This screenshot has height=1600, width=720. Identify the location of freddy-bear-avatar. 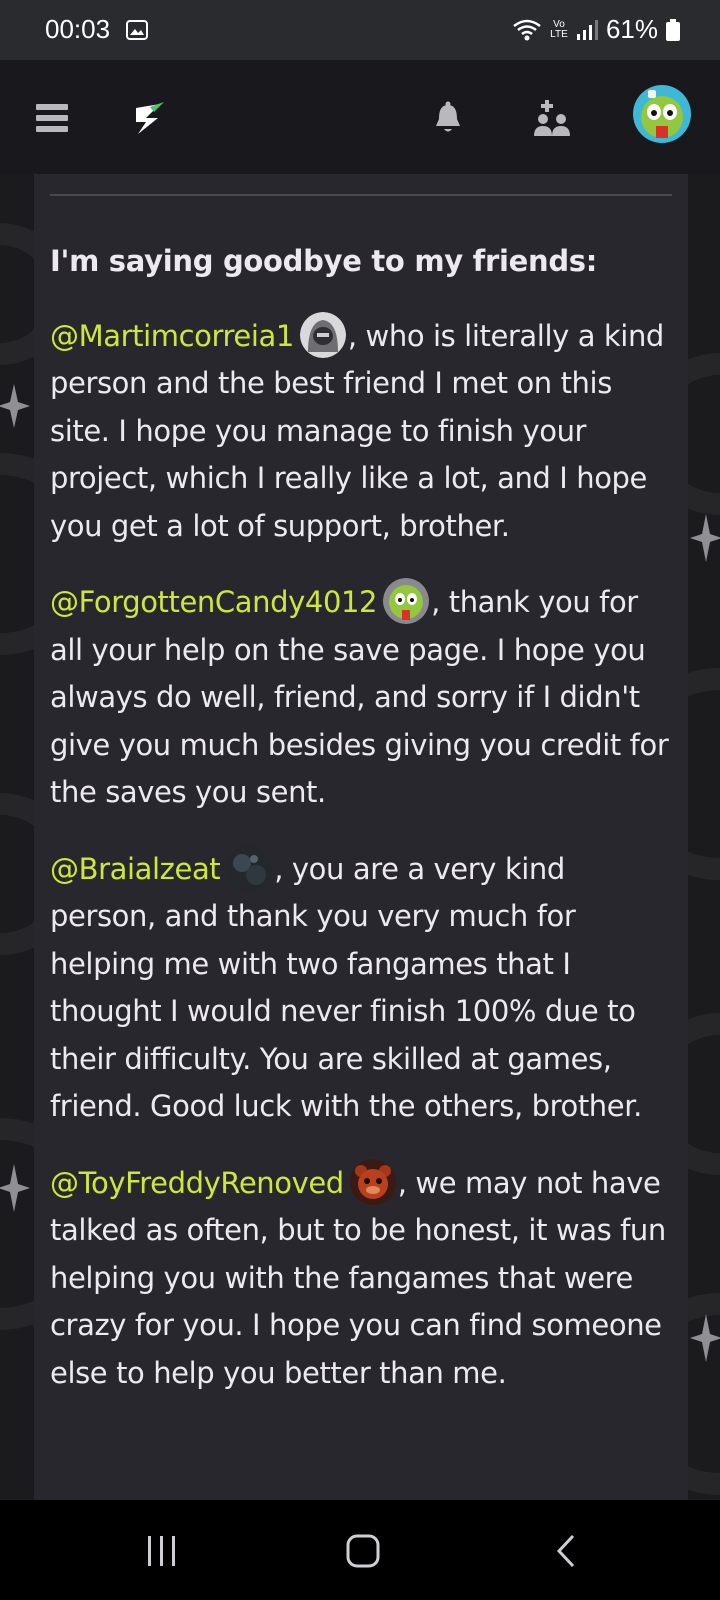
(372, 1181).